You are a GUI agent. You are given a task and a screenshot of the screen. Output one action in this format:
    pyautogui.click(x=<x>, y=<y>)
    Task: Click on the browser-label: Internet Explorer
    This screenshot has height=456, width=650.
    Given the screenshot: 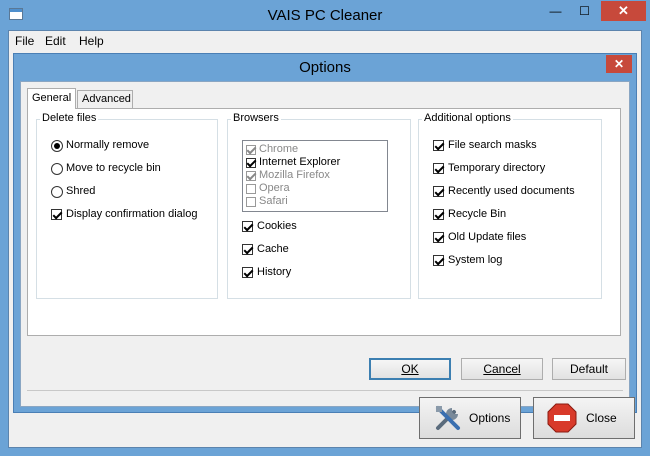 What is the action you would take?
    pyautogui.click(x=300, y=162)
    